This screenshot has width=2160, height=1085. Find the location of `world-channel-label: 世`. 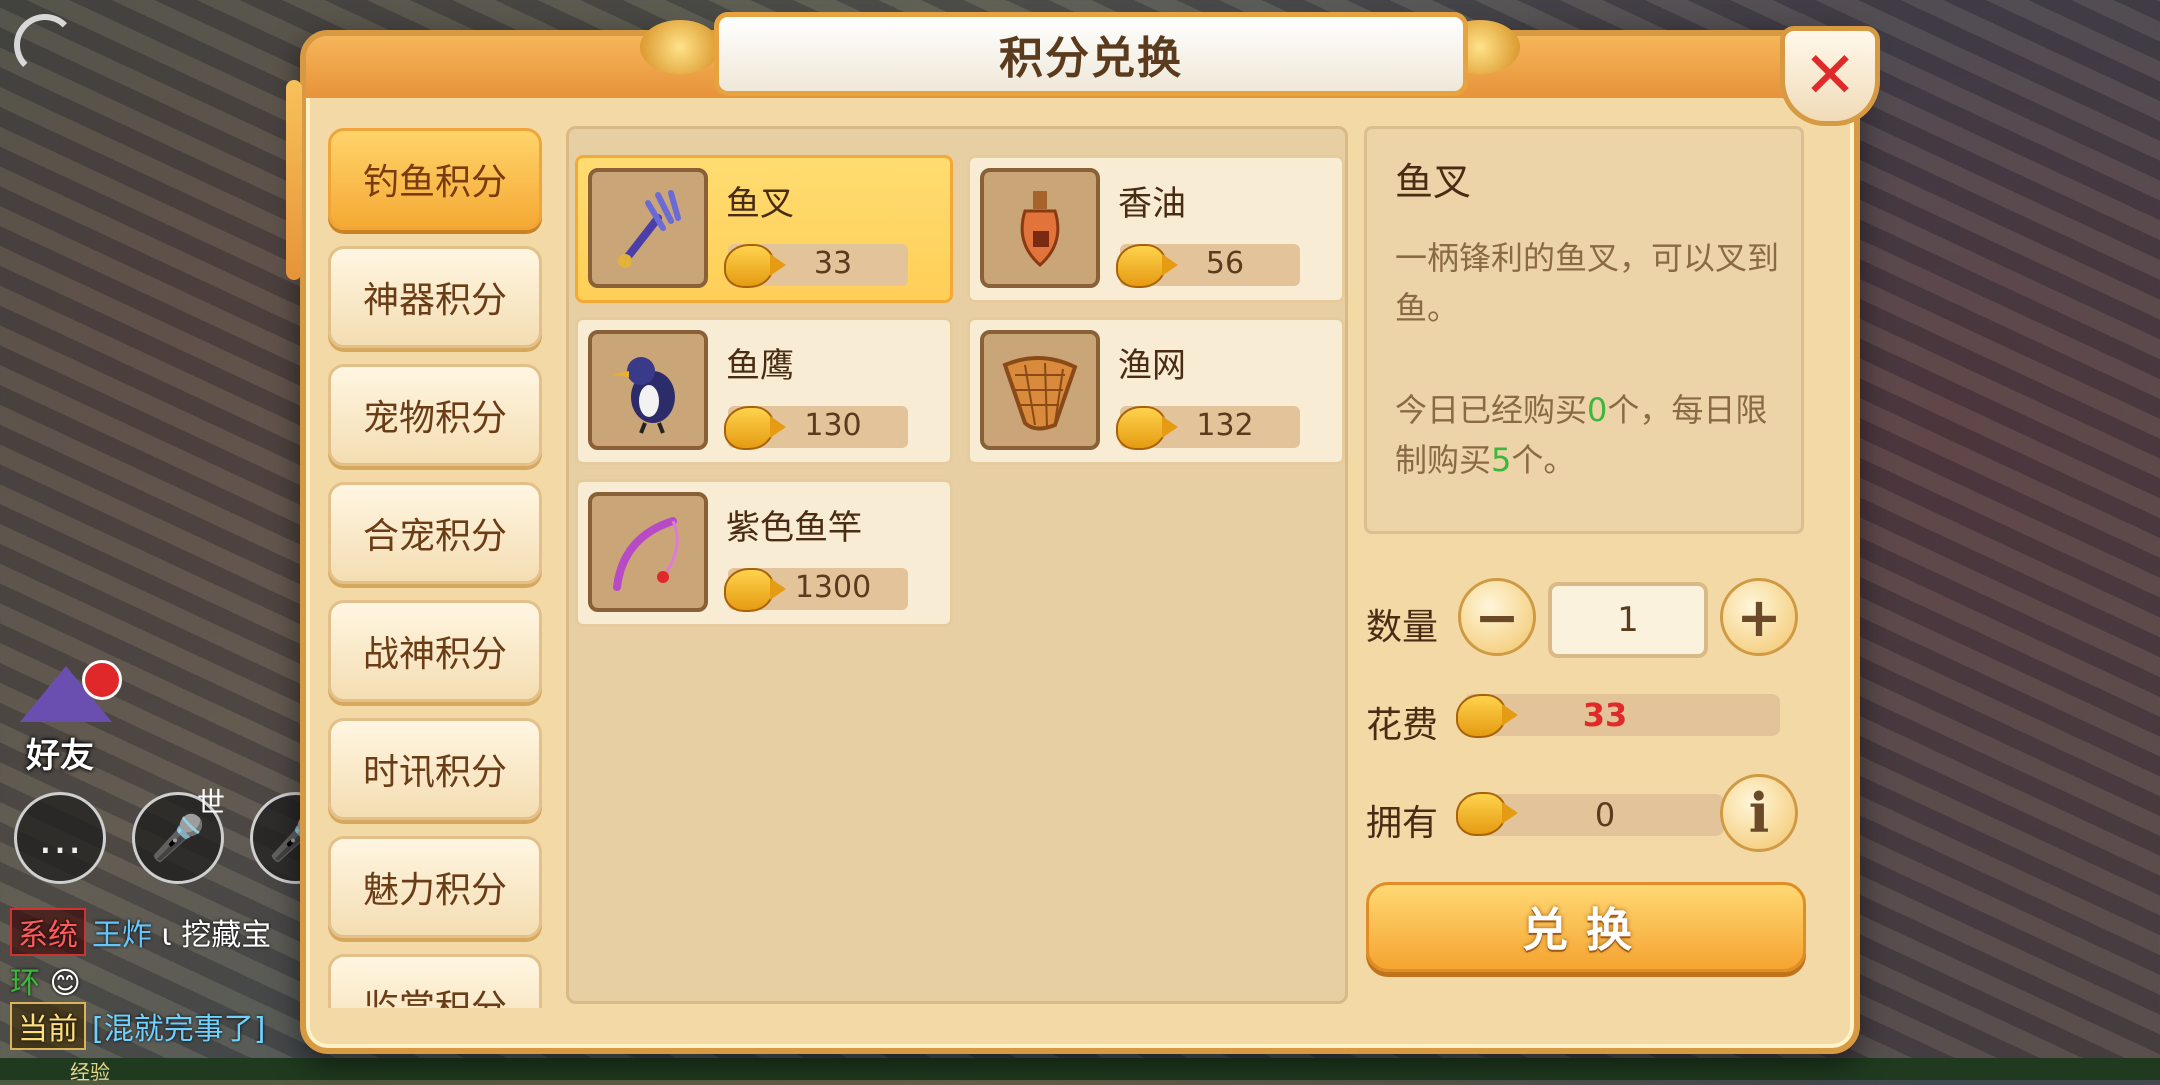

world-channel-label: 世 is located at coordinates (210, 802).